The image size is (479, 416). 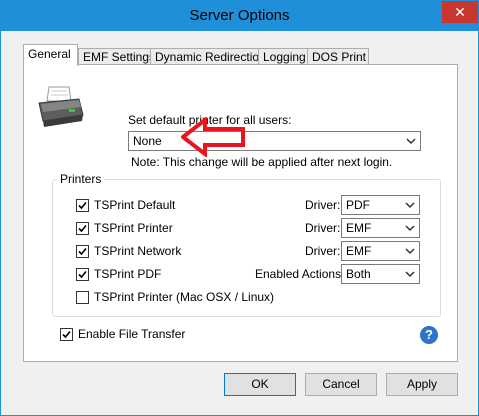 I want to click on tsprint-default-driver-dropdown: PDF, so click(x=380, y=205).